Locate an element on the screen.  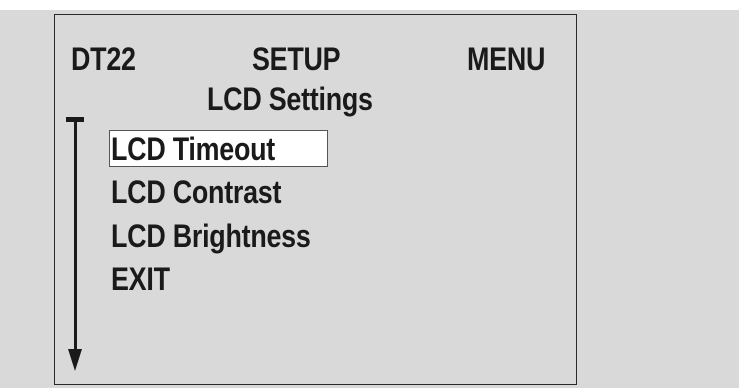
menu-item-label: LCD Contrast is located at coordinates (196, 192).